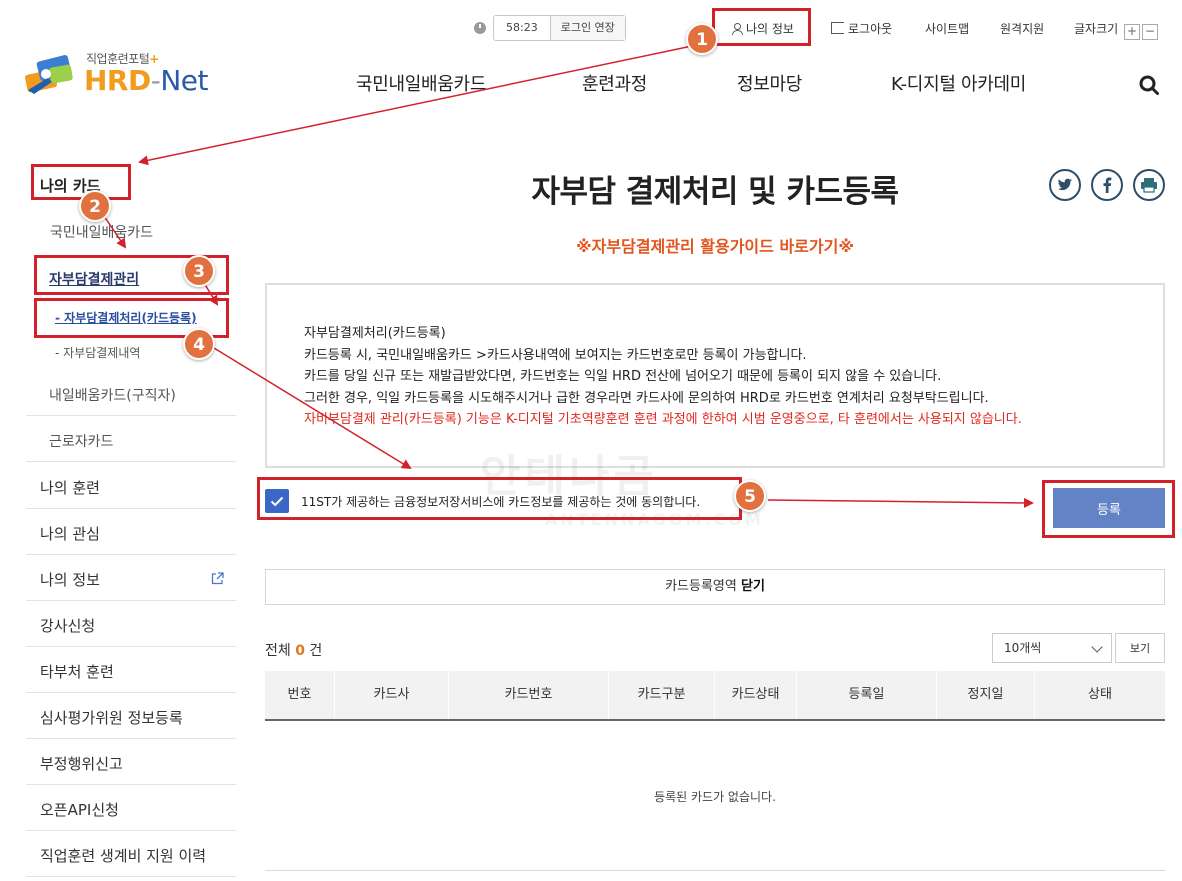 The image size is (1182, 881). Describe the element at coordinates (101, 232) in the screenshot. I see `sidebar-item-national-card: 국민내일배움카드` at that location.